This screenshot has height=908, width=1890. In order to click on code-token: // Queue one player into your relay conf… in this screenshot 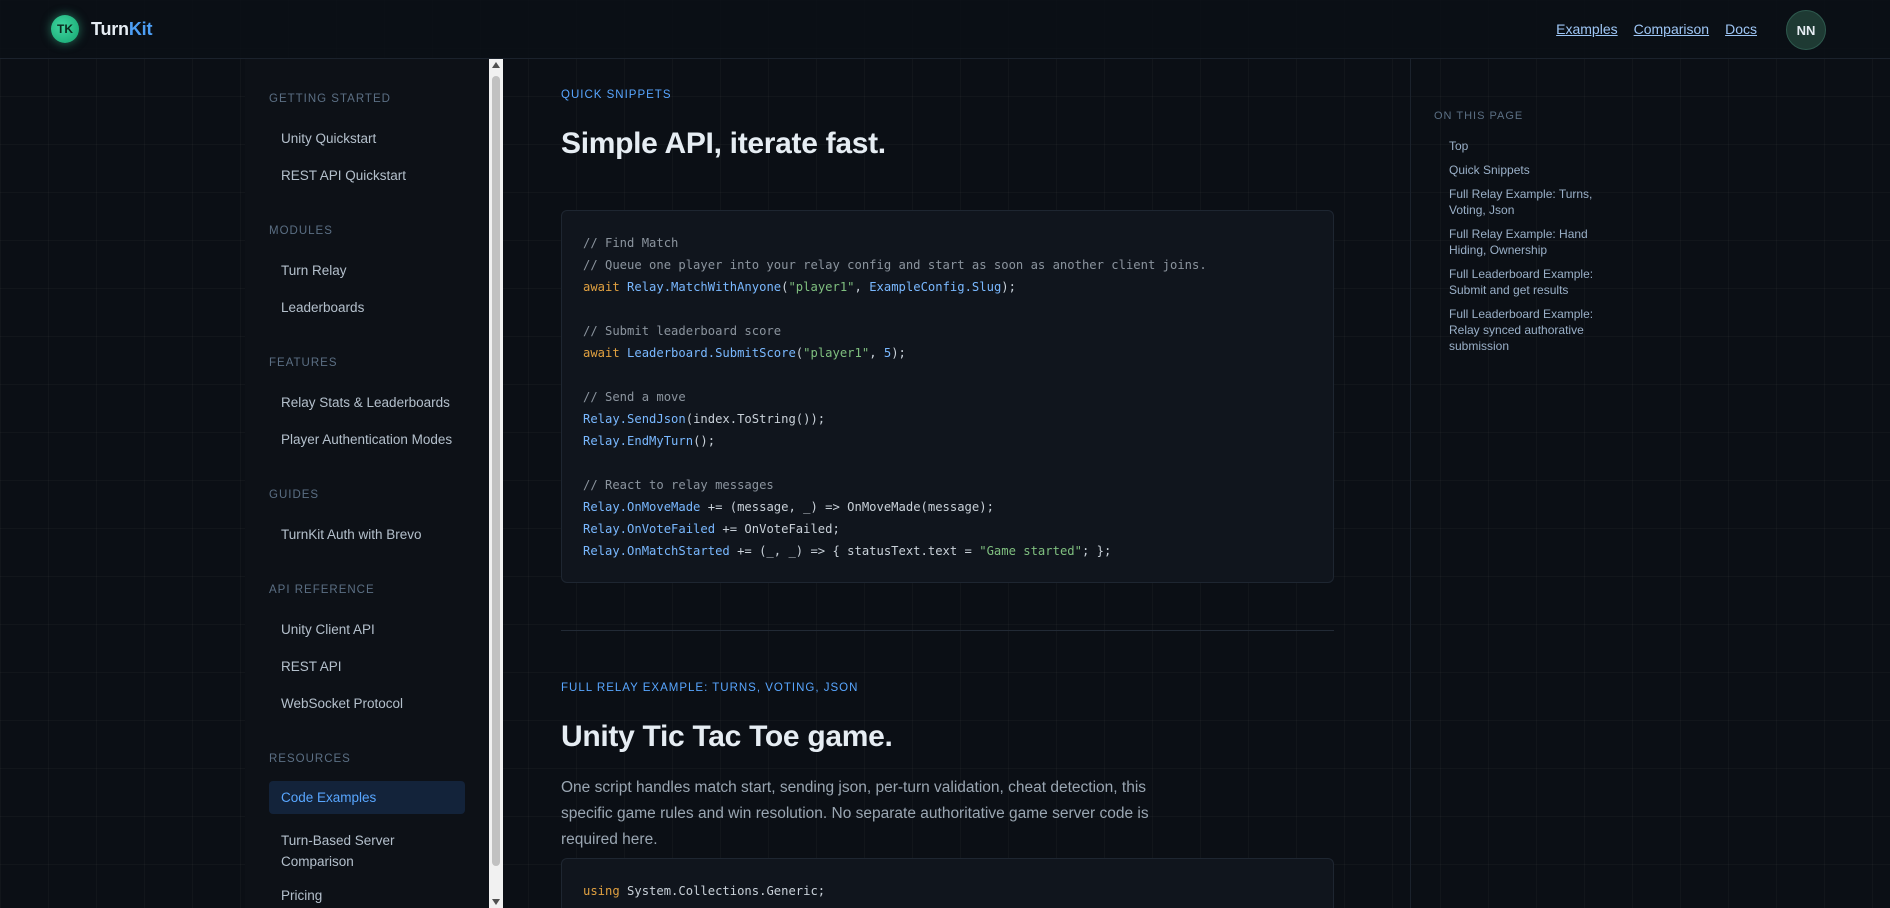, I will do `click(895, 265)`.